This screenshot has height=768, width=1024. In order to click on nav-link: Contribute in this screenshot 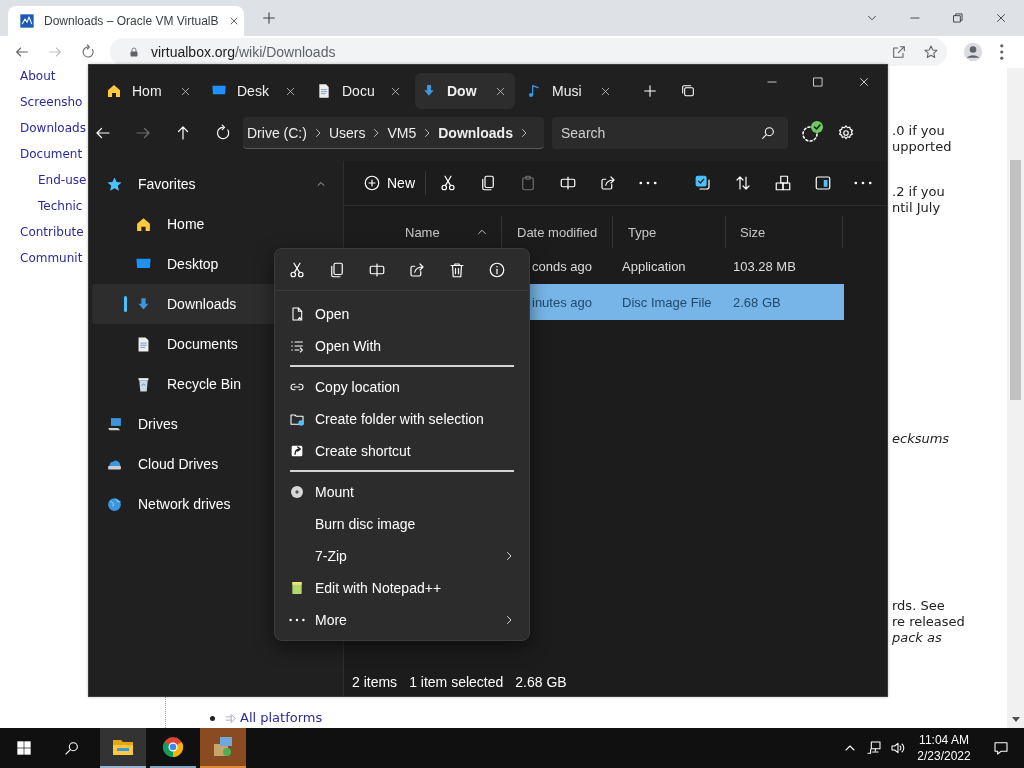, I will do `click(52, 232)`.